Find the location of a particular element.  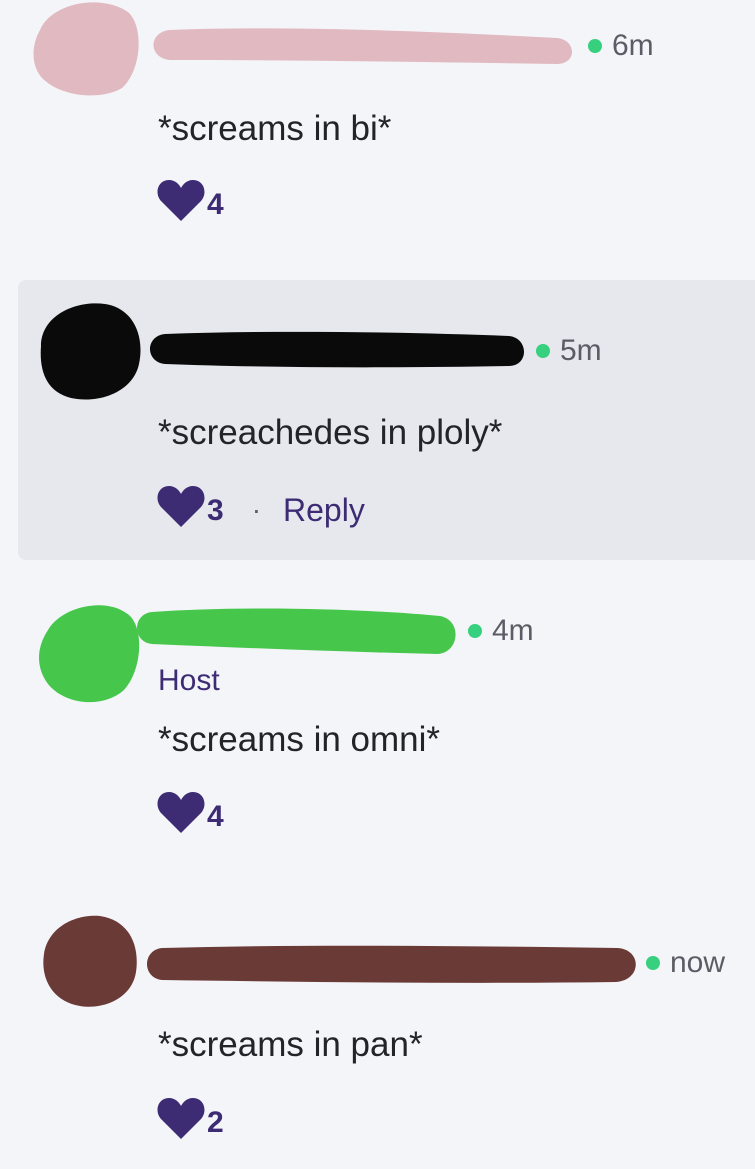

like-count: 2 is located at coordinates (215, 1122).